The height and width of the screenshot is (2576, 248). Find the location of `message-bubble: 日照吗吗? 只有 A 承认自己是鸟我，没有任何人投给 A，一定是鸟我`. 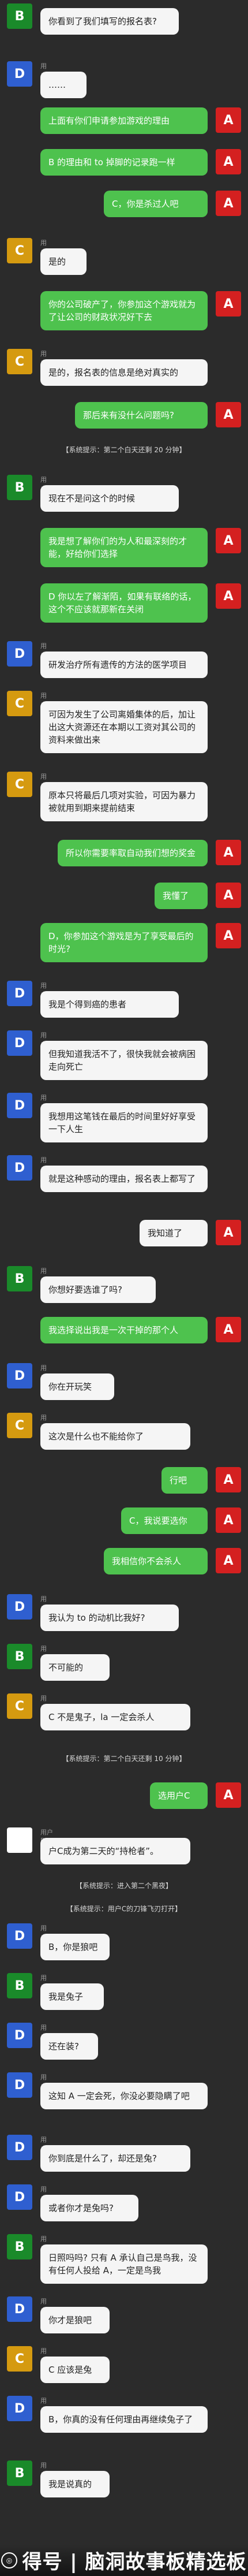

message-bubble: 日照吗吗? 只有 A 承认自己是鸟我，没有任何人投给 A，一定是鸟我 is located at coordinates (124, 2264).